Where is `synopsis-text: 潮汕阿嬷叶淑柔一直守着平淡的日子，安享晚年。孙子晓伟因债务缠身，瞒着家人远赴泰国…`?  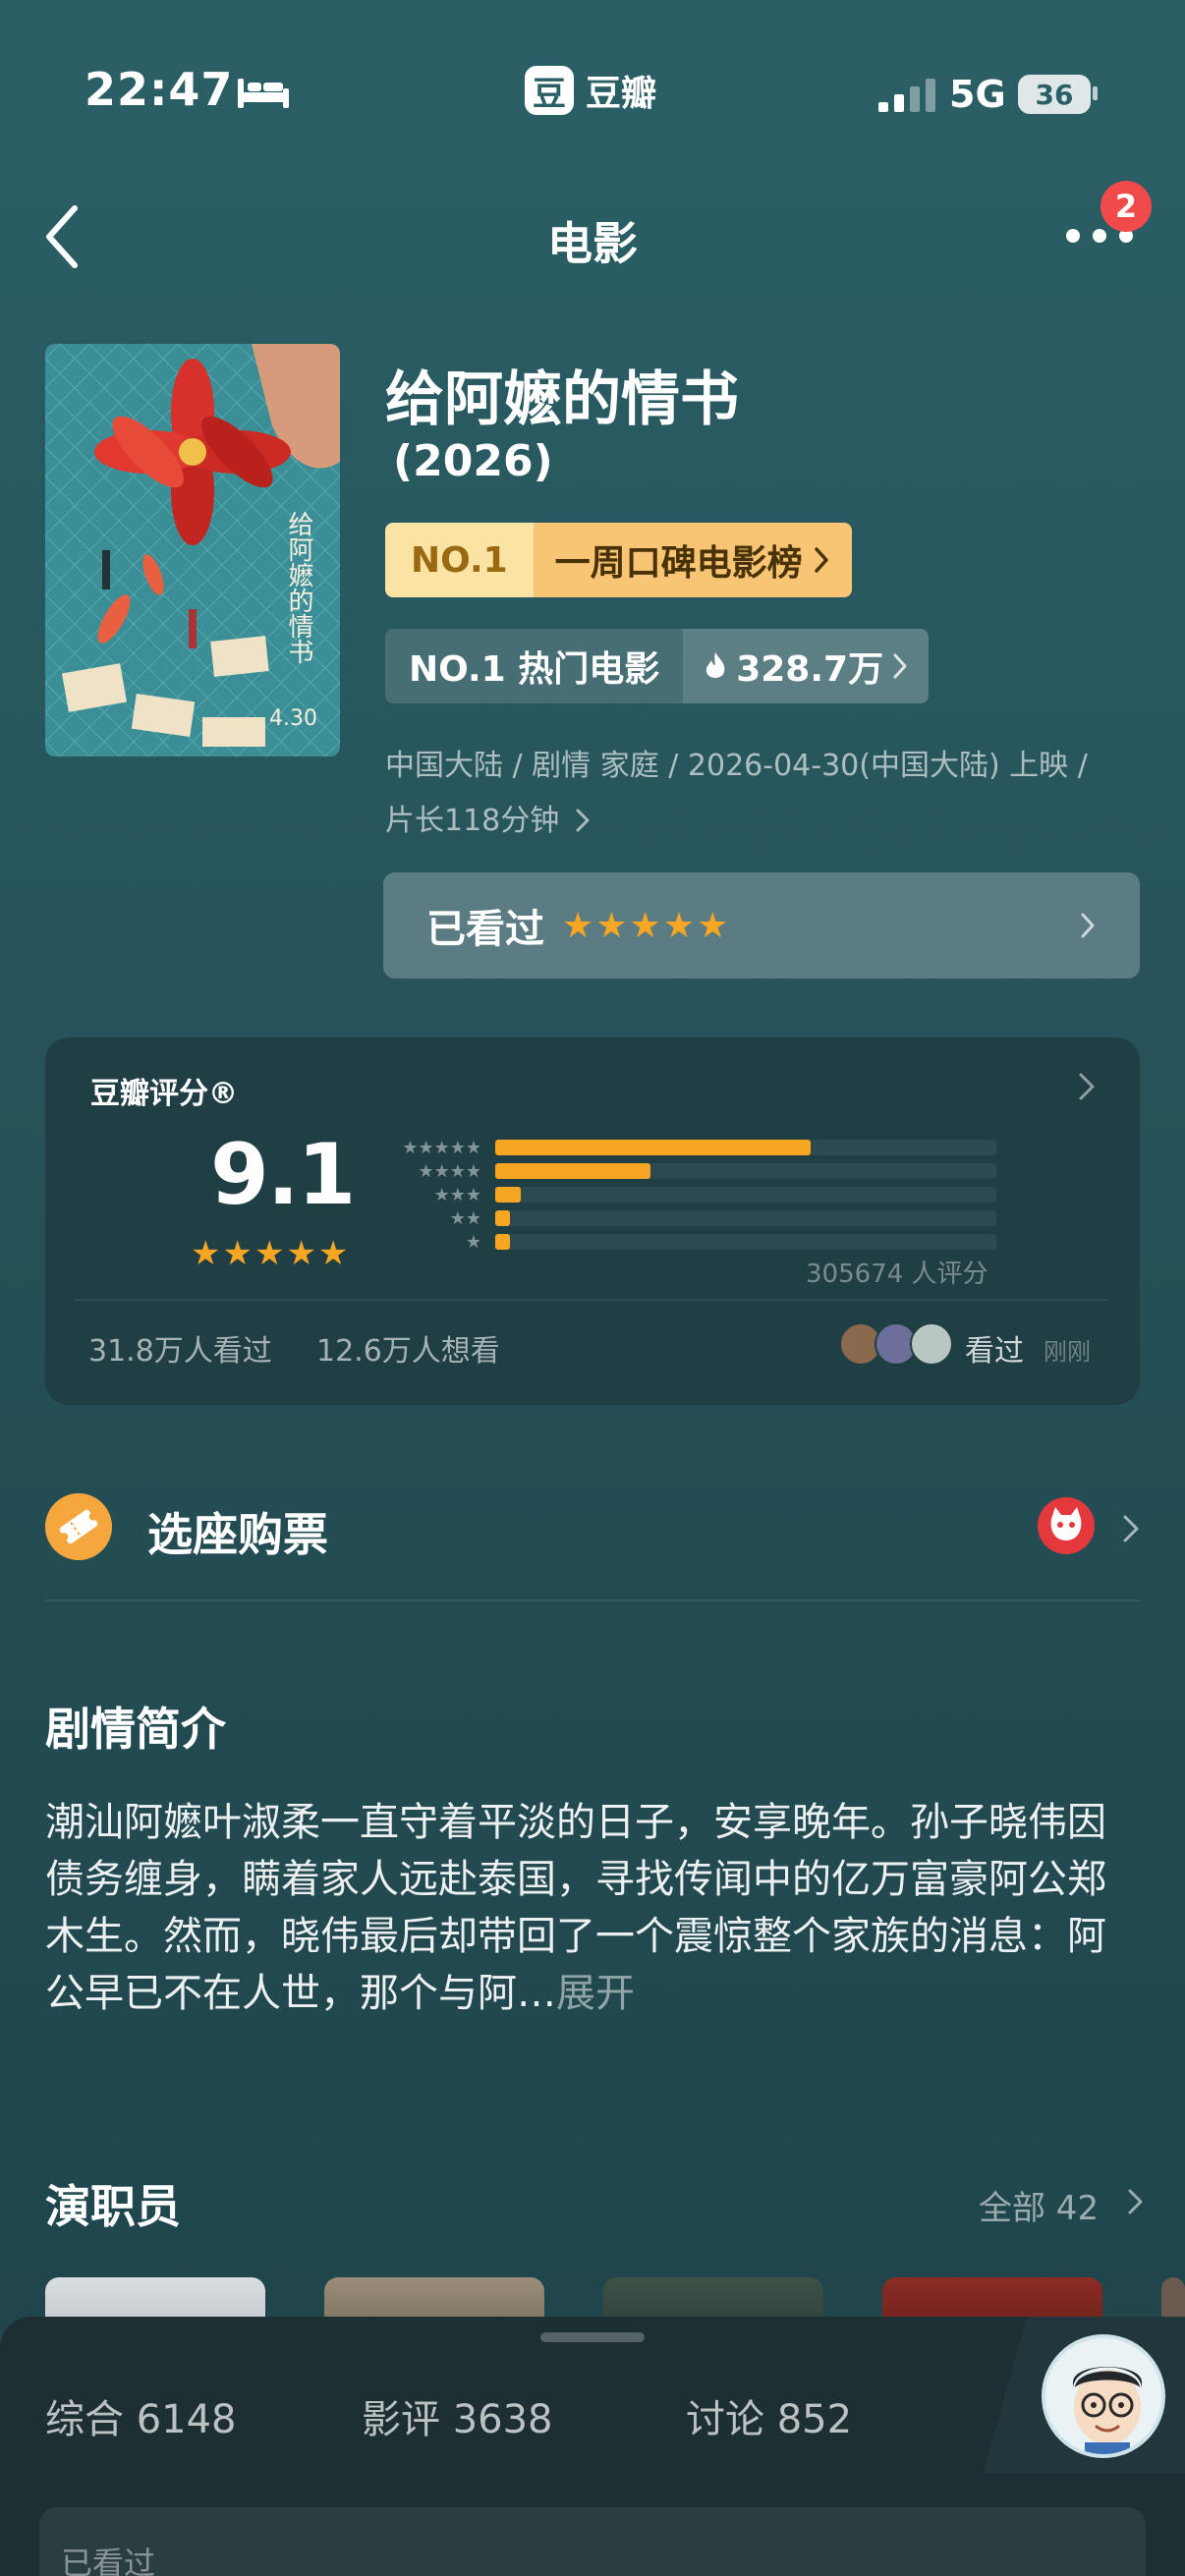
synopsis-text: 潮汕阿嬷叶淑柔一直守着平淡的日子，安享晚年。孙子晓伟因债务缠身，瞒着家人远赴泰国… is located at coordinates (592, 1908).